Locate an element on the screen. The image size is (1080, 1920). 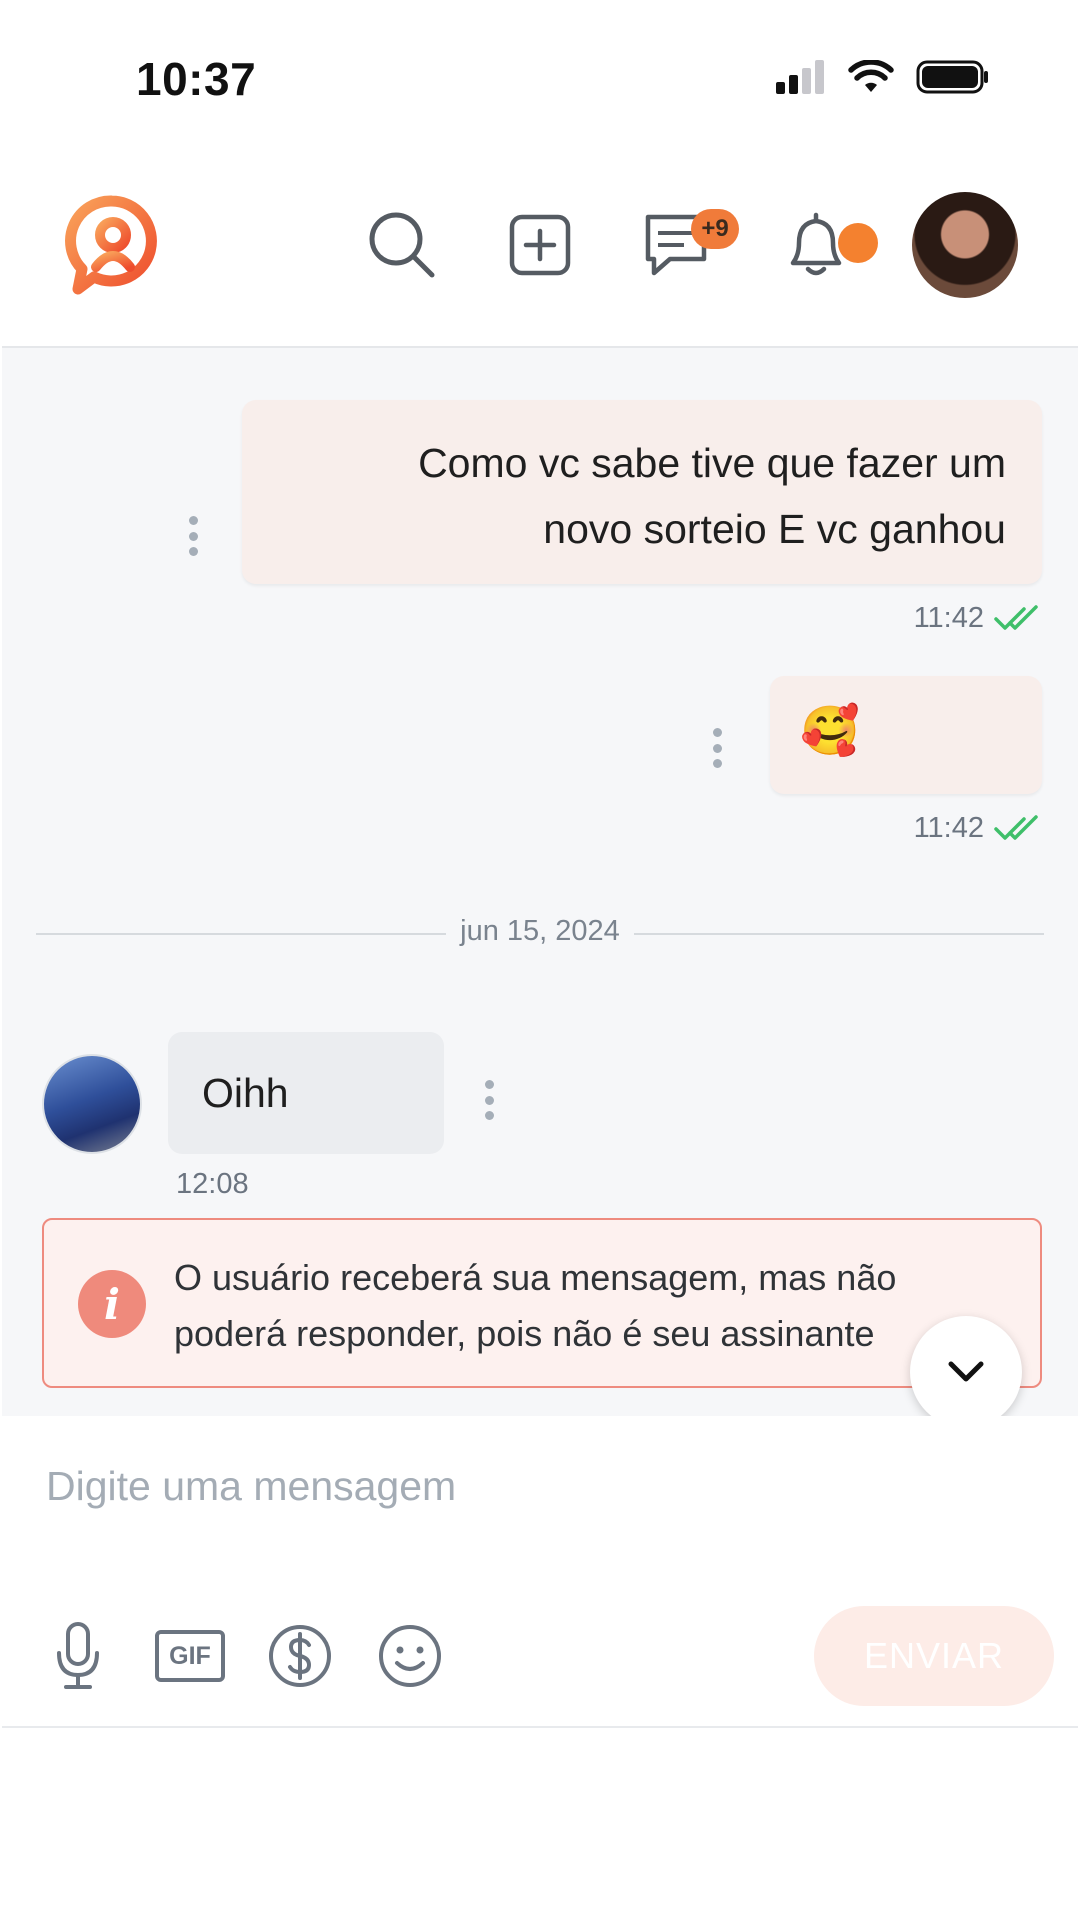
status-icons is located at coordinates (883, 77).